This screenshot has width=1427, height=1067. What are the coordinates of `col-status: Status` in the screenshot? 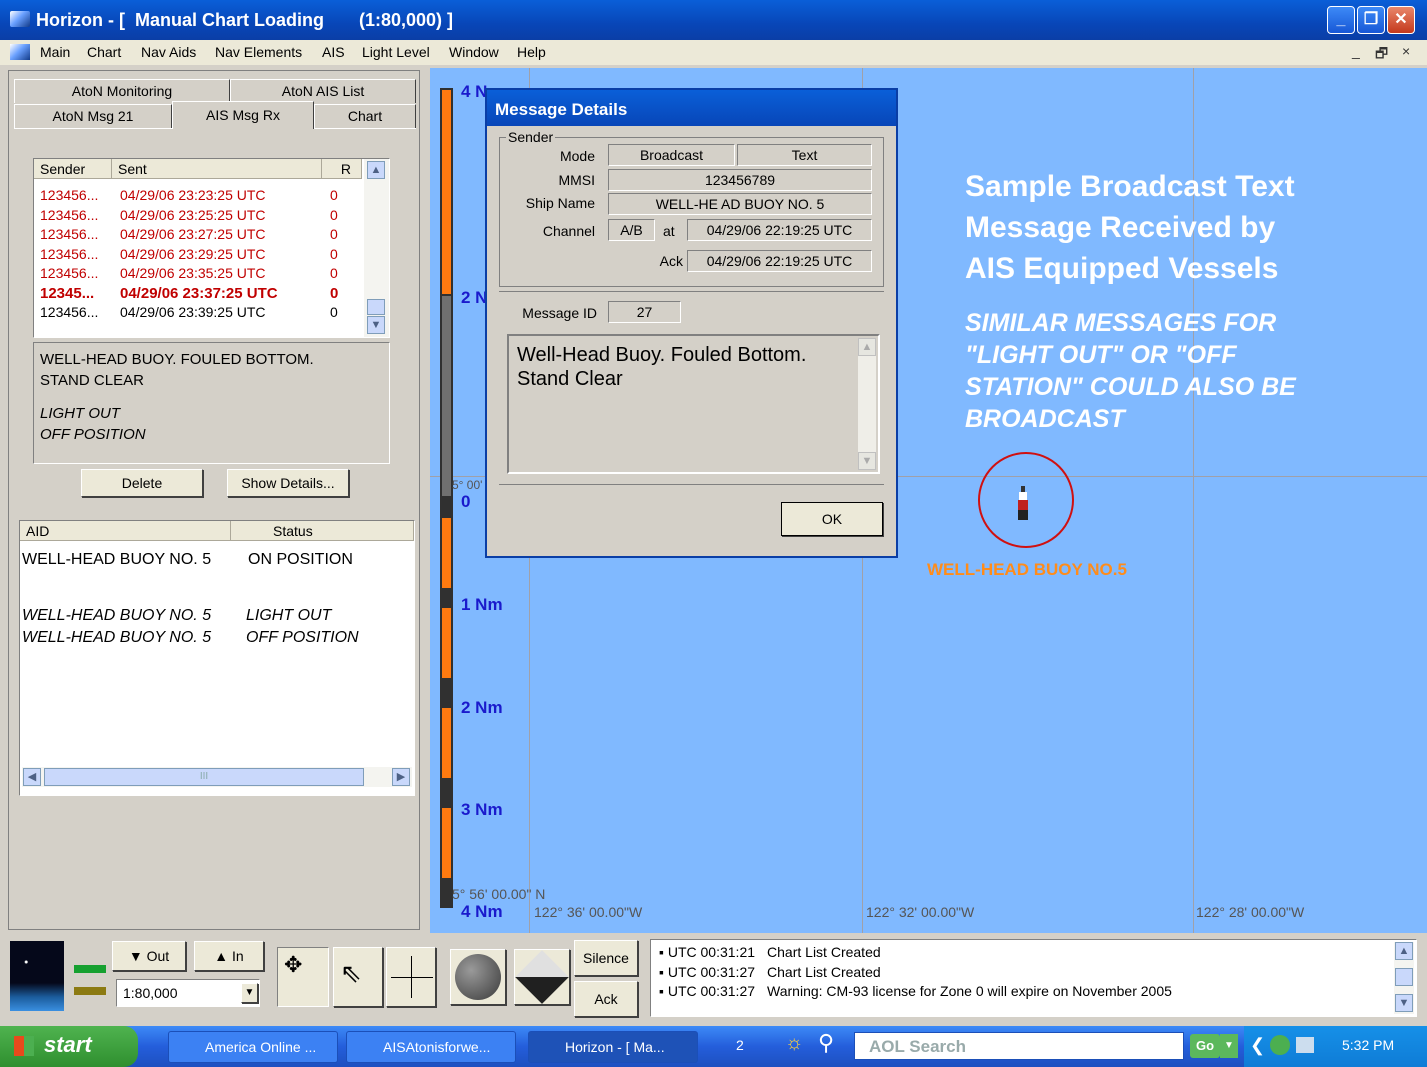 It's located at (322, 531).